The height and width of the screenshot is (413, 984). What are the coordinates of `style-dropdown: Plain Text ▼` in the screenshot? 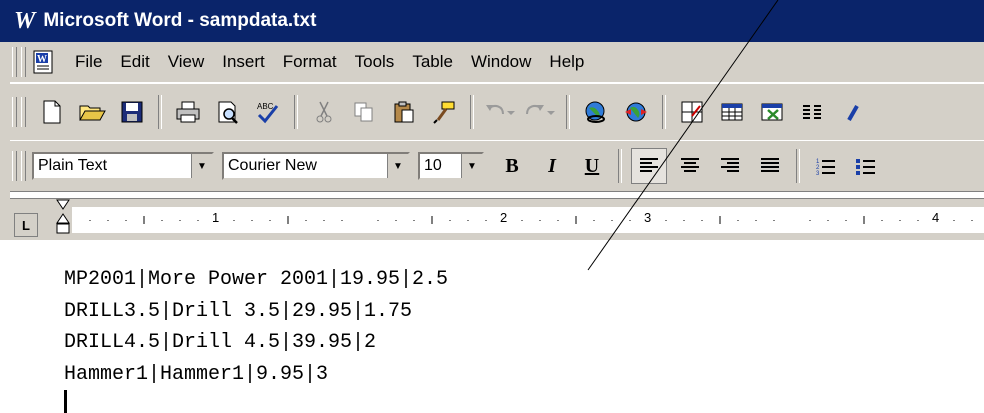 It's located at (123, 166).